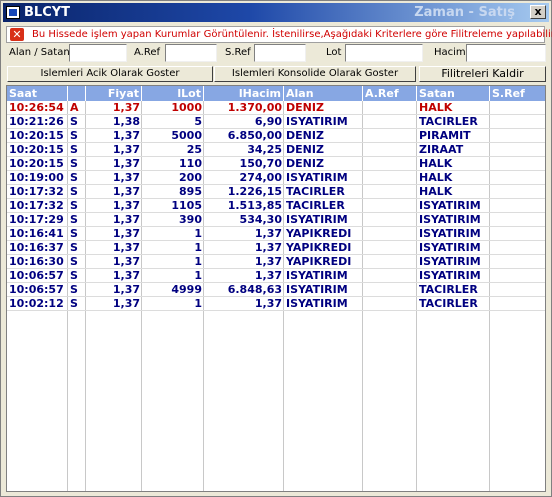 This screenshot has height=497, width=552. What do you see at coordinates (276, 220) in the screenshot?
I see `table-row: 10:17:29 S 1,37 390 534,30 ISYATIRIM ISYATIRIM` at bounding box center [276, 220].